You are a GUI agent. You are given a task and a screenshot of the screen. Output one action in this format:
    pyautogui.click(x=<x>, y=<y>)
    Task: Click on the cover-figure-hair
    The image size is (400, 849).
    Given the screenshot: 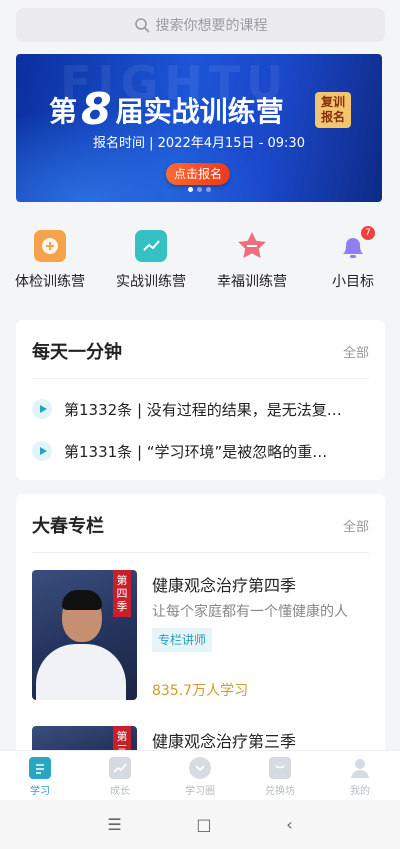 What is the action you would take?
    pyautogui.click(x=82, y=600)
    